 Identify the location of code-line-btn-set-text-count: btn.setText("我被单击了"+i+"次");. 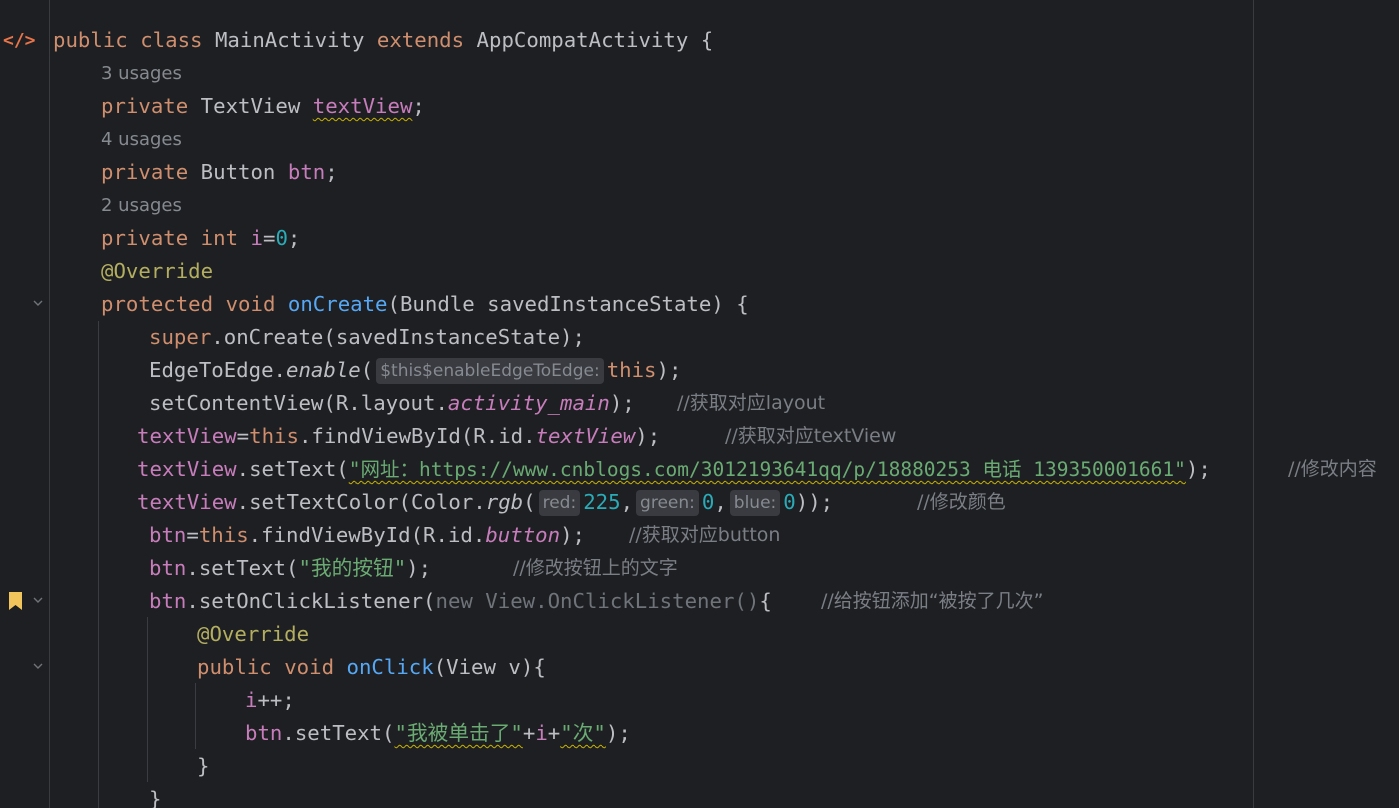
(438, 733).